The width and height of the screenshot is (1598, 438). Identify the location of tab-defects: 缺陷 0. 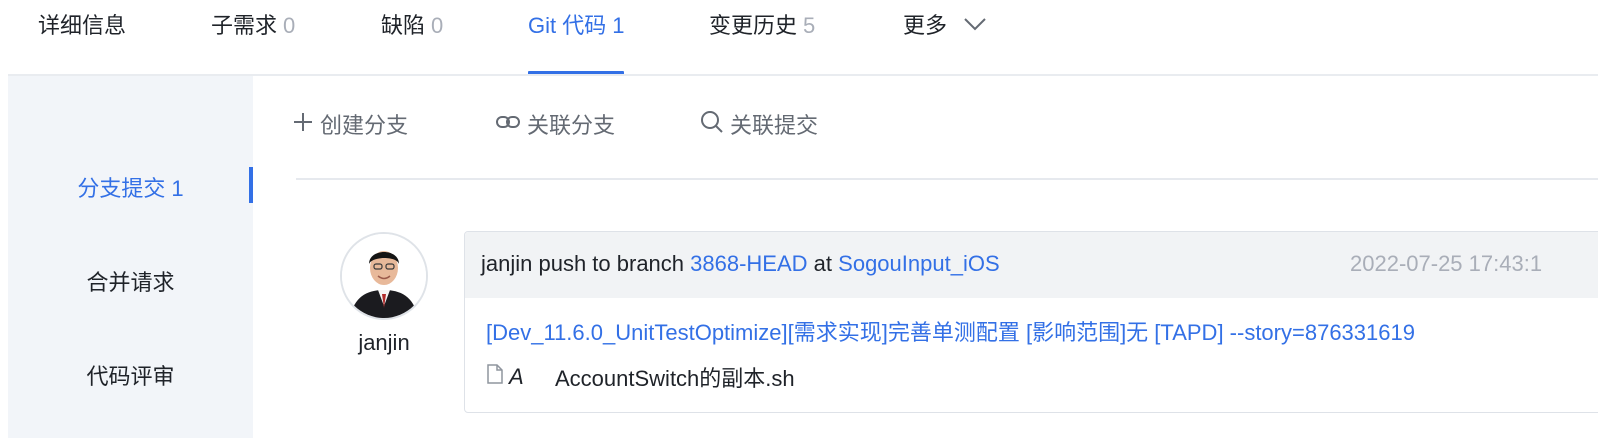
(412, 38).